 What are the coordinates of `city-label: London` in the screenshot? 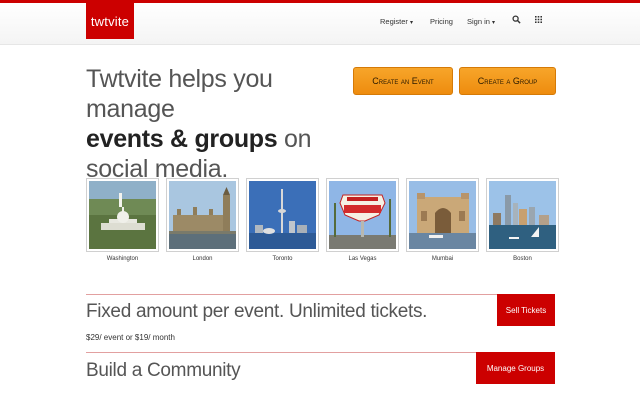 It's located at (202, 259).